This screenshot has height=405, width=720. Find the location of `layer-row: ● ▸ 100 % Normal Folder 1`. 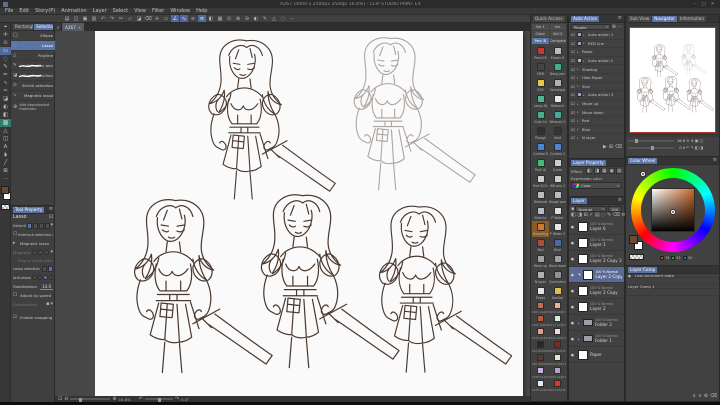

layer-row: ● ▸ 100 % Normal Folder 1 is located at coordinates (596, 339).